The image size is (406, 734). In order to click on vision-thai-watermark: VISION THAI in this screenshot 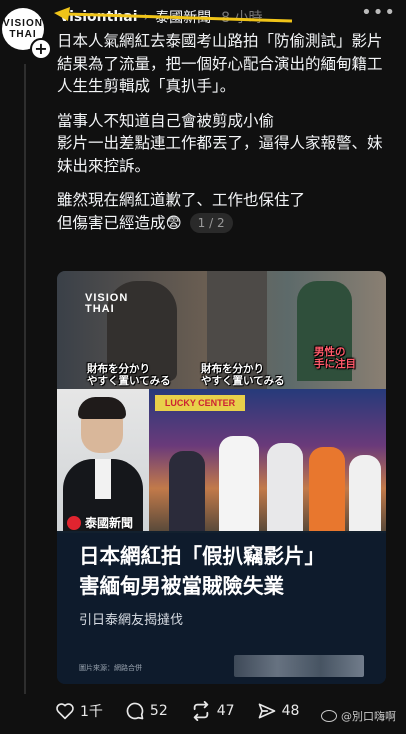, I will do `click(106, 304)`.